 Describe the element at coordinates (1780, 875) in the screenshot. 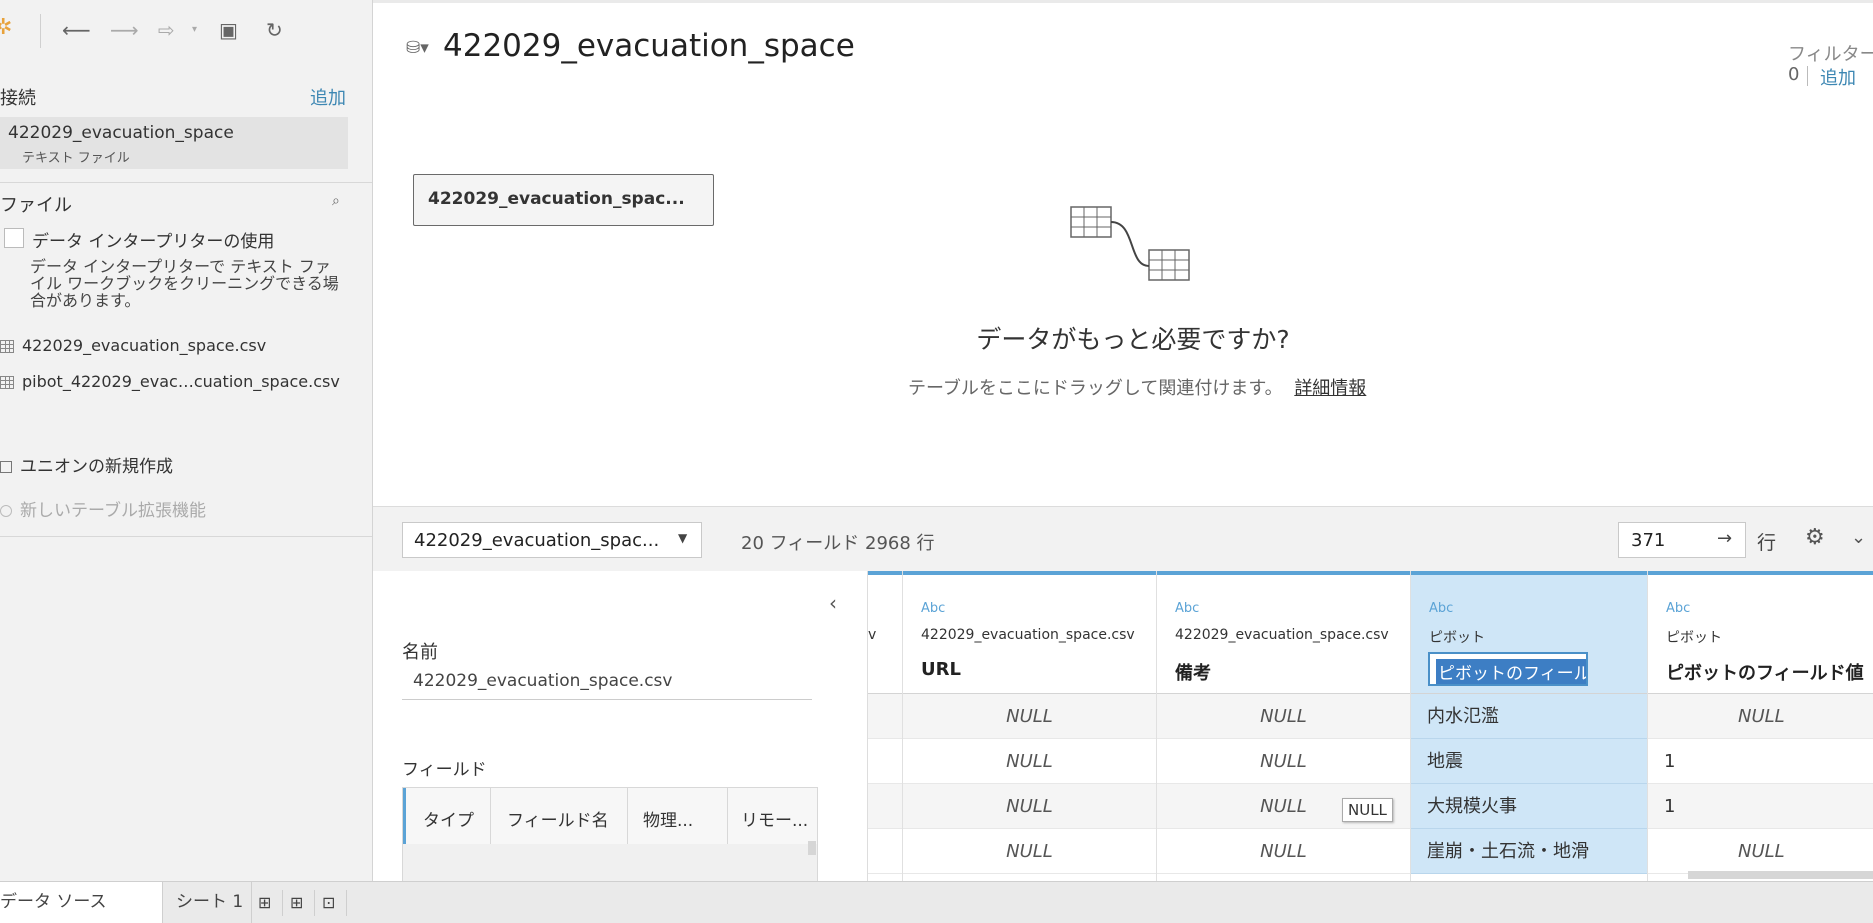

I see `horizontal-scrollbar` at that location.